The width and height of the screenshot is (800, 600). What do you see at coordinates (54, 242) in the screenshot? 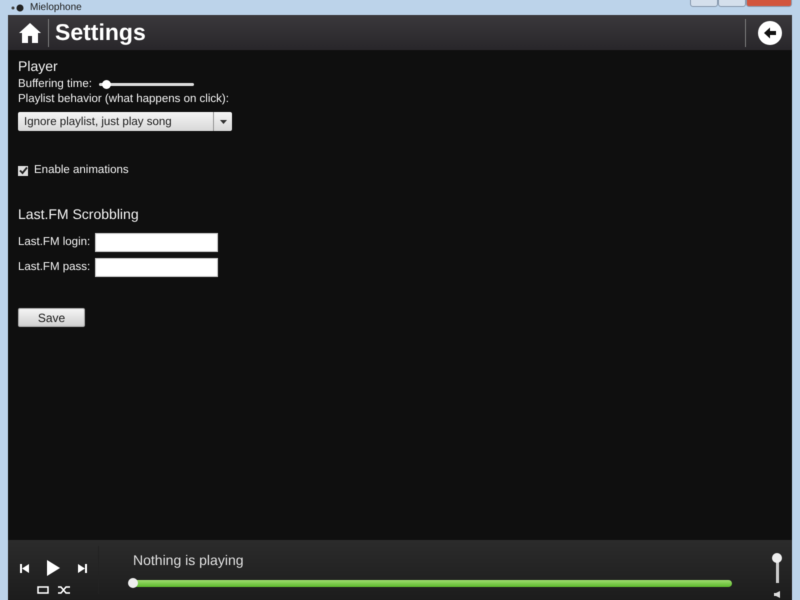
I see `field-label: Last.FM login:` at bounding box center [54, 242].